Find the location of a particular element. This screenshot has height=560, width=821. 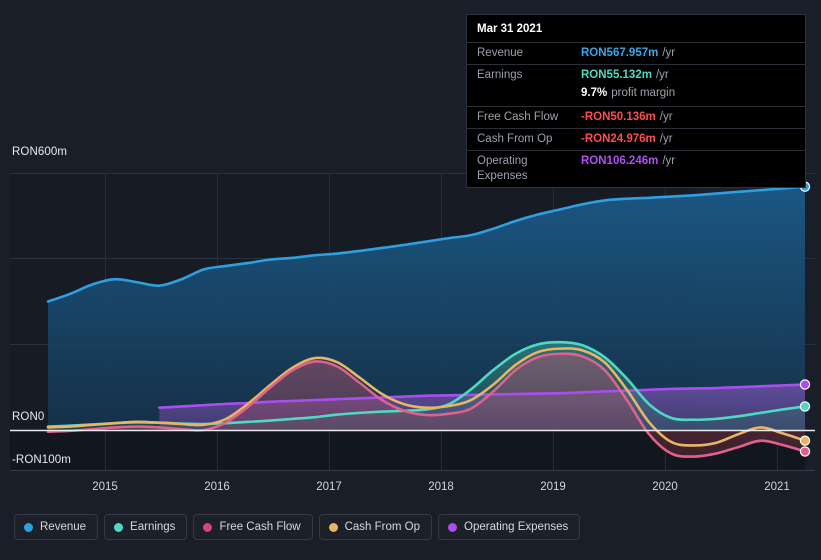

legend-label-free-cash-flow: Free Cash Flow is located at coordinates (260, 527).